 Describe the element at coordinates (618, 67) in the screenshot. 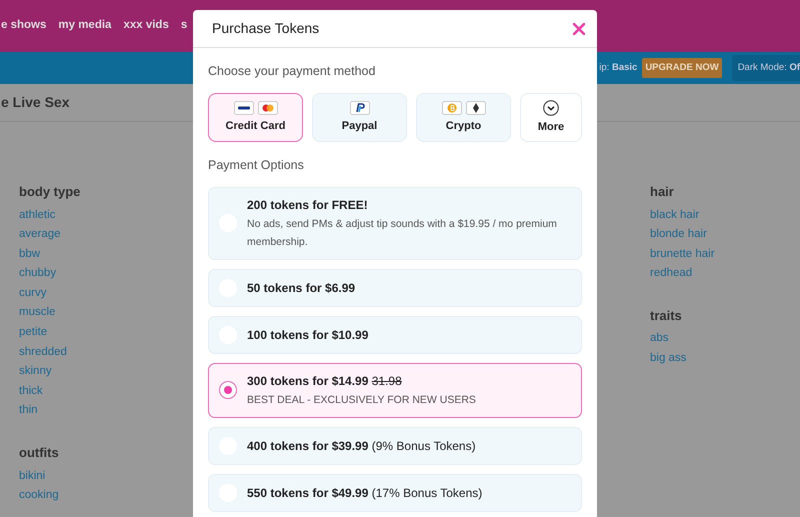

I see `membership-label: ip: Basic` at that location.